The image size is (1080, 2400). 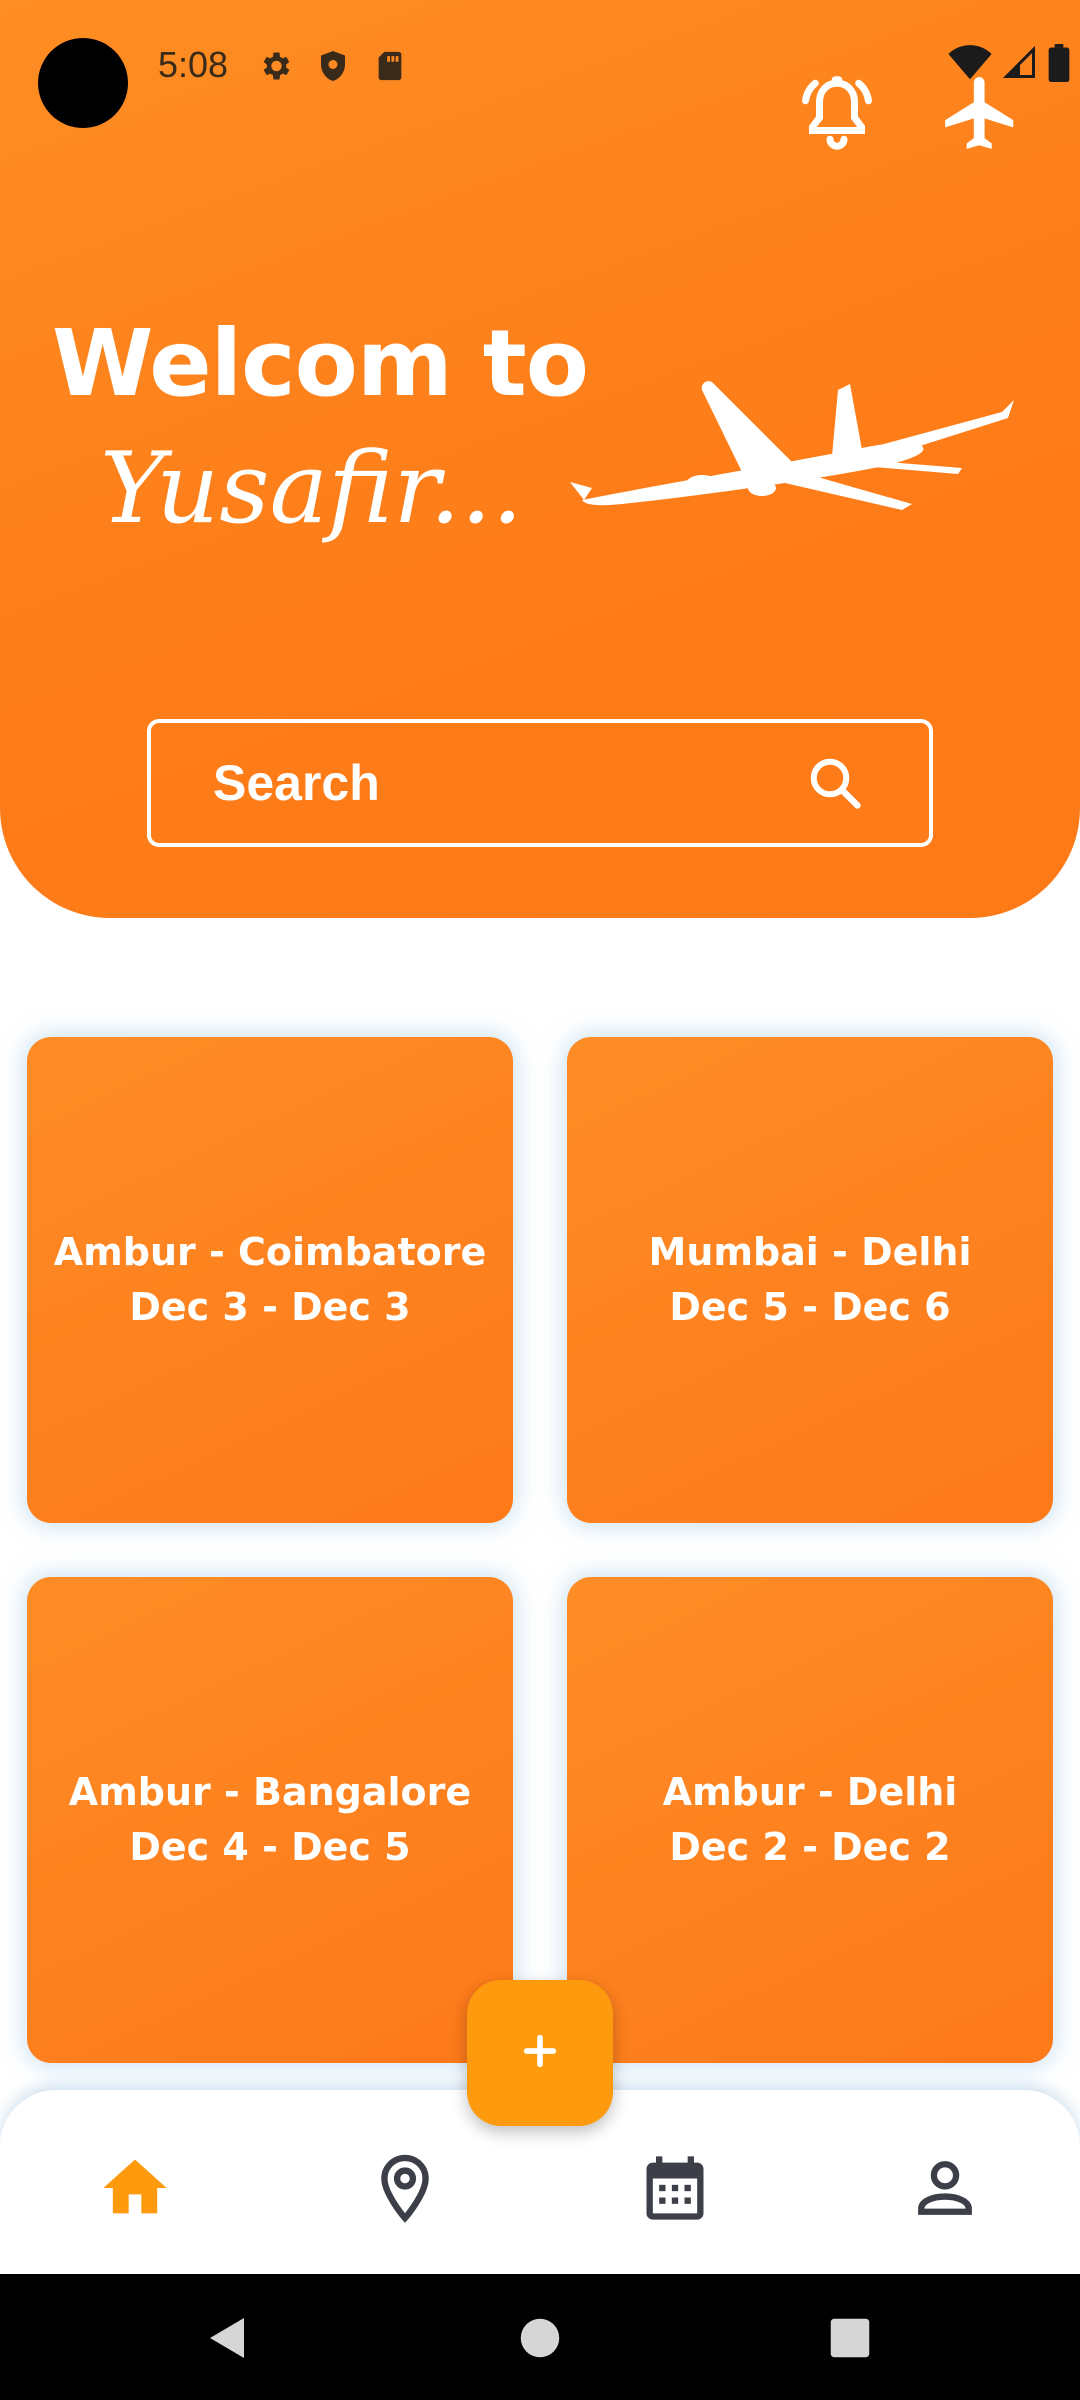 What do you see at coordinates (835, 785) in the screenshot?
I see `search-icon` at bounding box center [835, 785].